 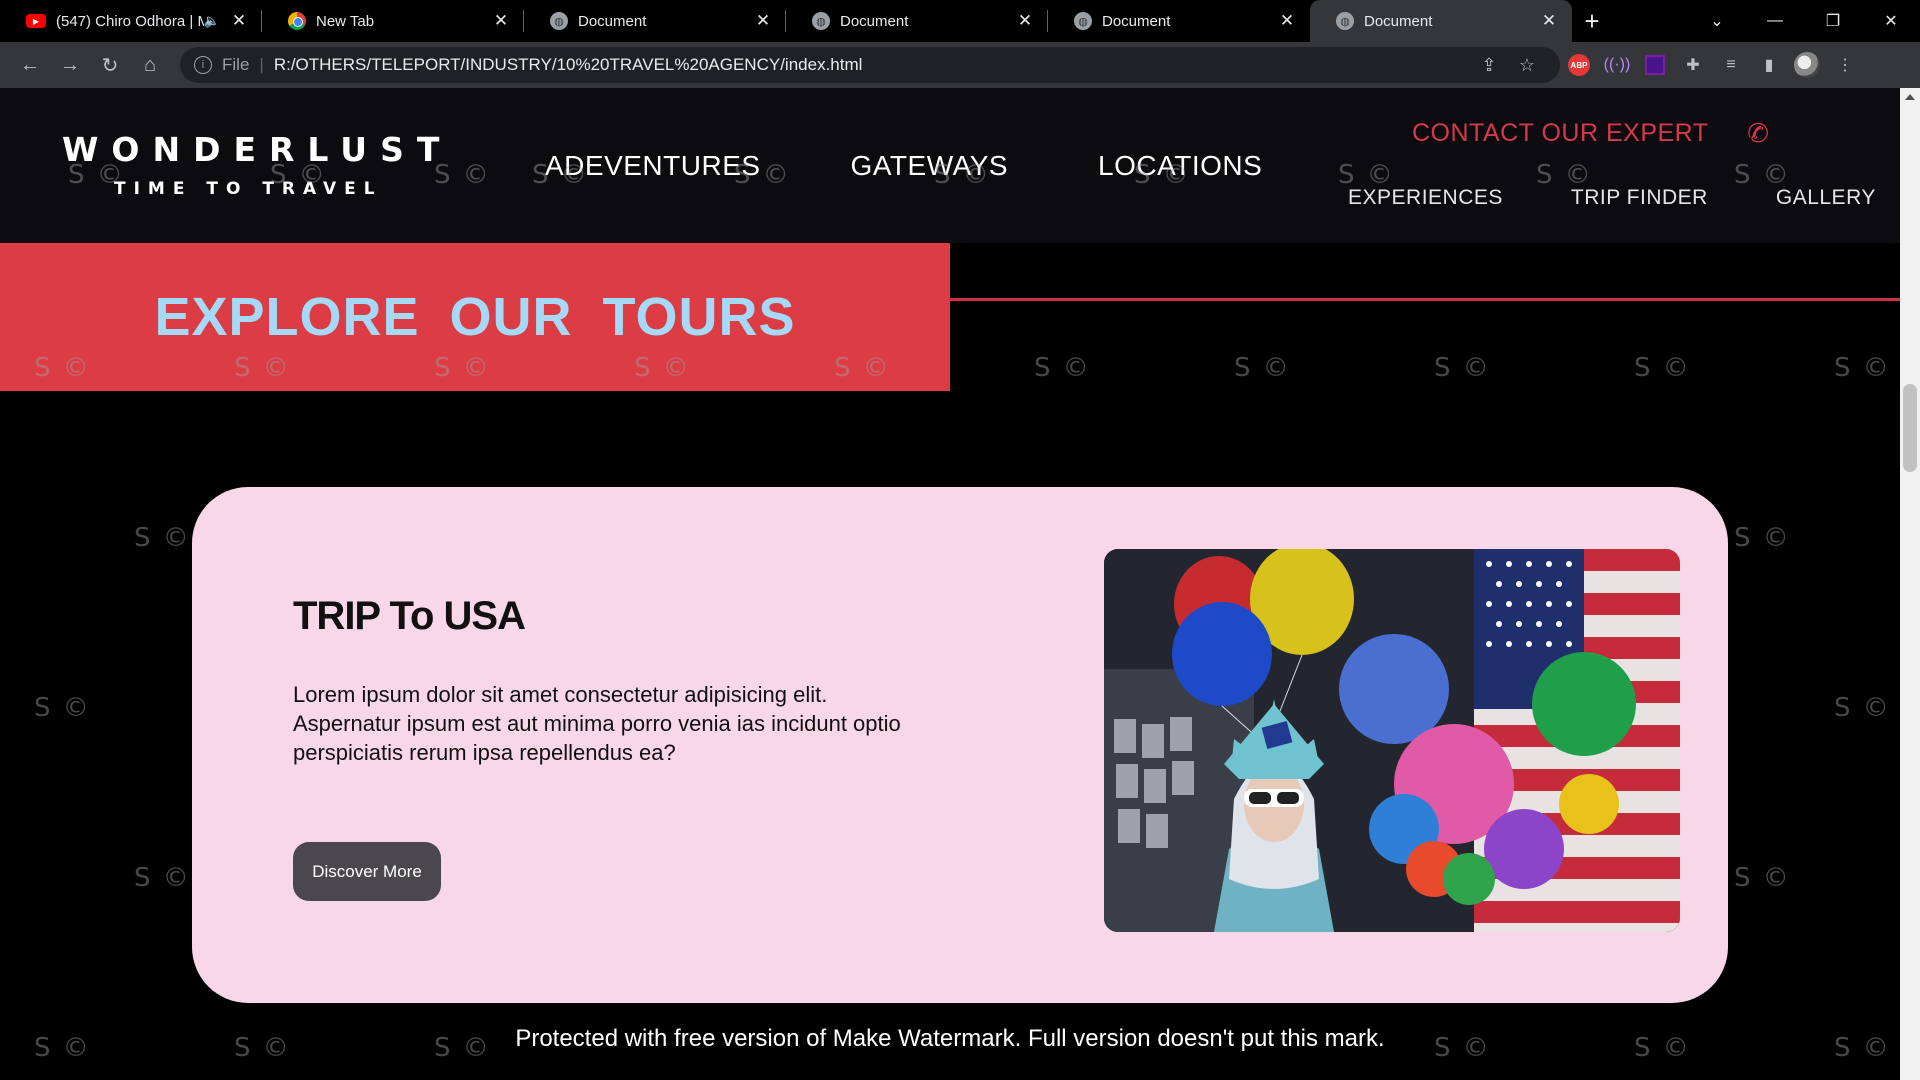 What do you see at coordinates (1845, 65) in the screenshot?
I see `menu-kebab-icon: ⋮` at bounding box center [1845, 65].